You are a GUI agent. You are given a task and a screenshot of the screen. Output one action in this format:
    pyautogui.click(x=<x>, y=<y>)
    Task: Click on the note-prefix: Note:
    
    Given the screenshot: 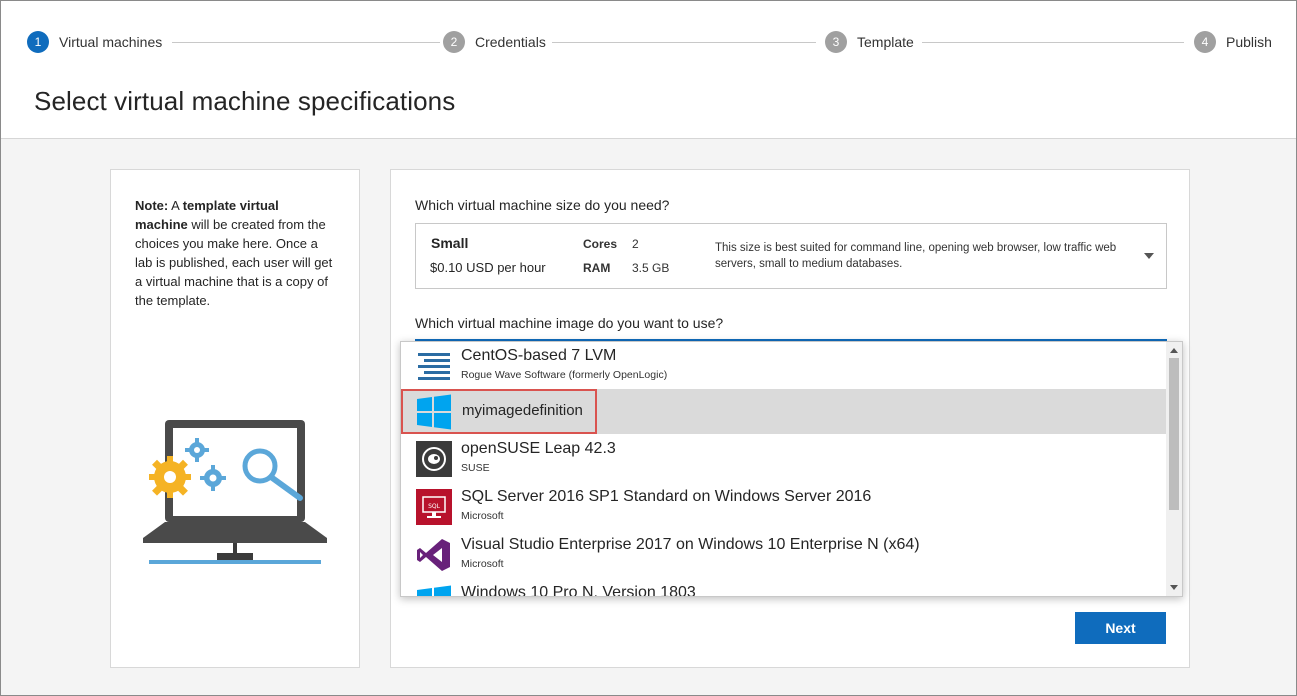 What is the action you would take?
    pyautogui.click(x=152, y=205)
    